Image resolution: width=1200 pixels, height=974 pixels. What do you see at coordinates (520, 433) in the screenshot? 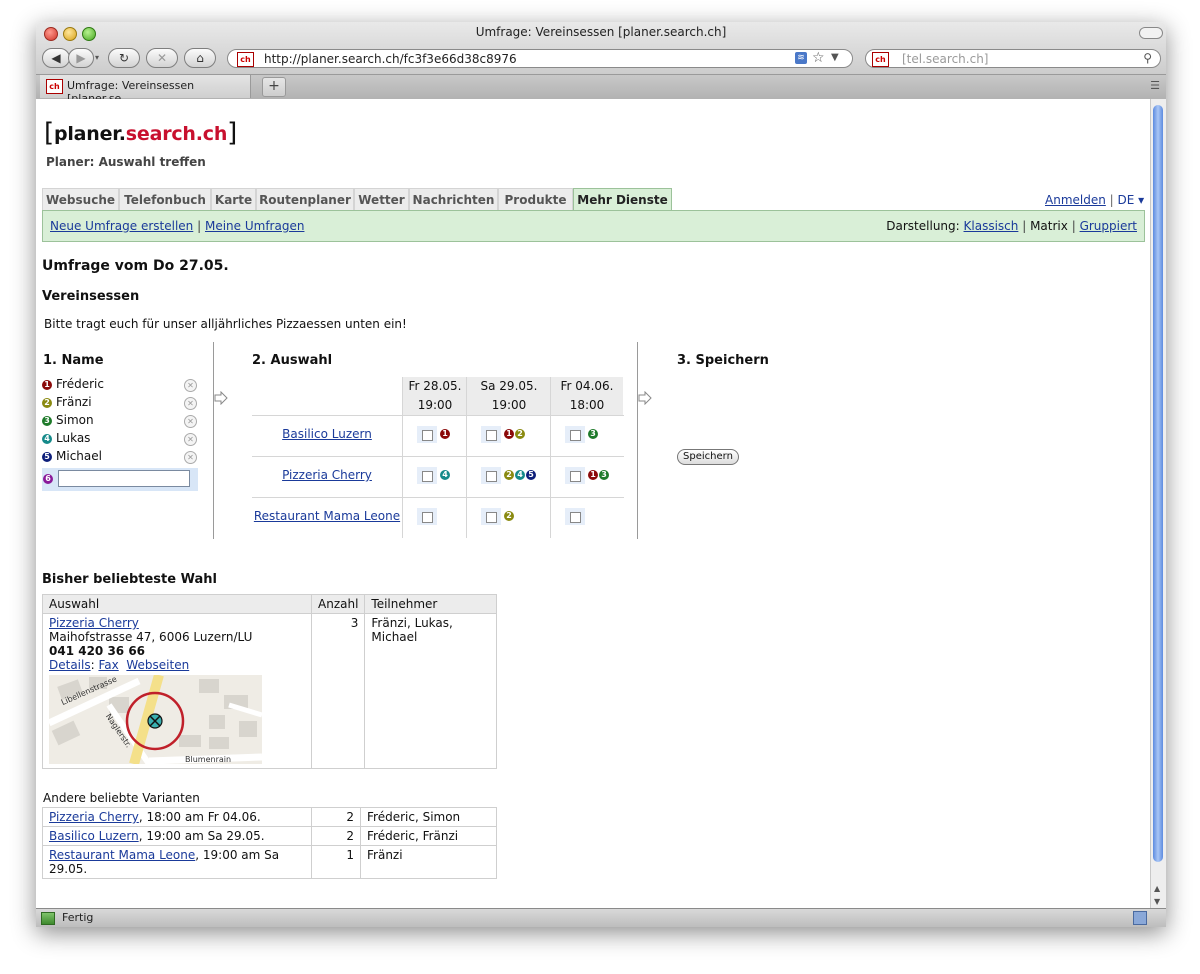
I see `vote-marker: 2` at bounding box center [520, 433].